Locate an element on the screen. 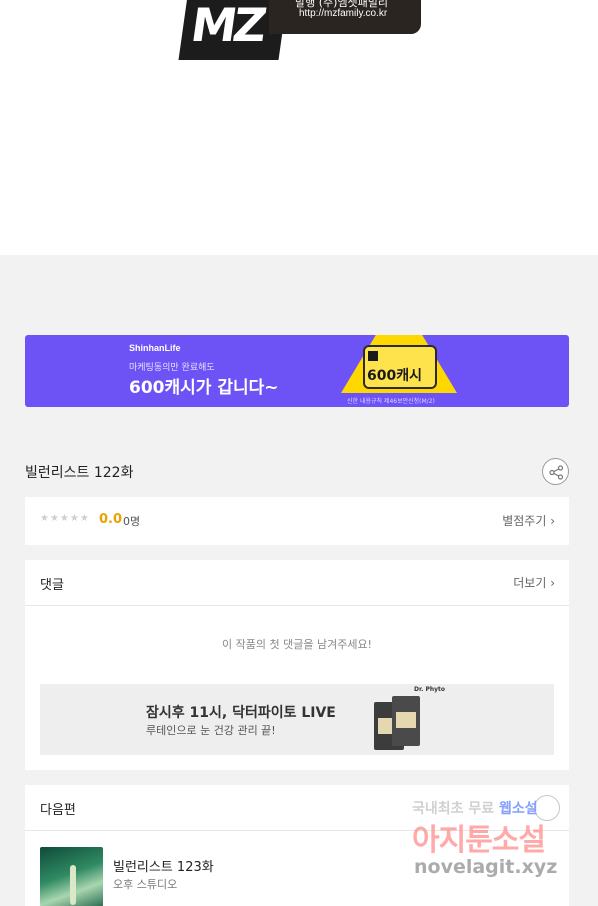  comments-label: 댓글 is located at coordinates (52, 585).